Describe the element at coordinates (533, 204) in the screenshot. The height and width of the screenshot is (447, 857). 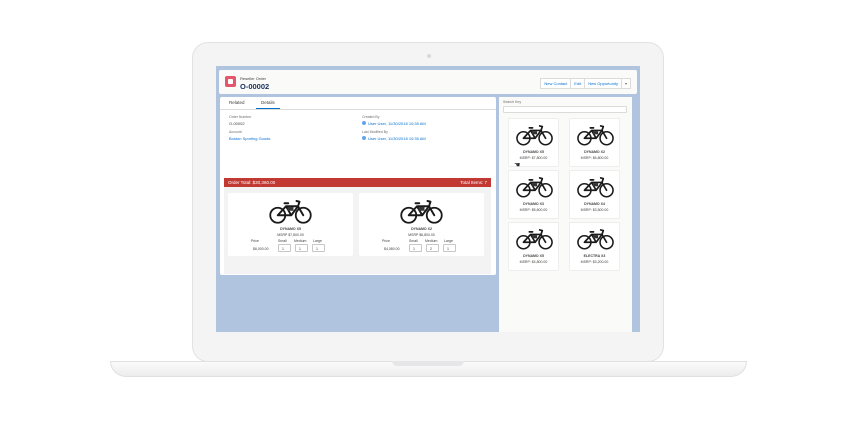
I see `product-name: DYNAMO X3` at that location.